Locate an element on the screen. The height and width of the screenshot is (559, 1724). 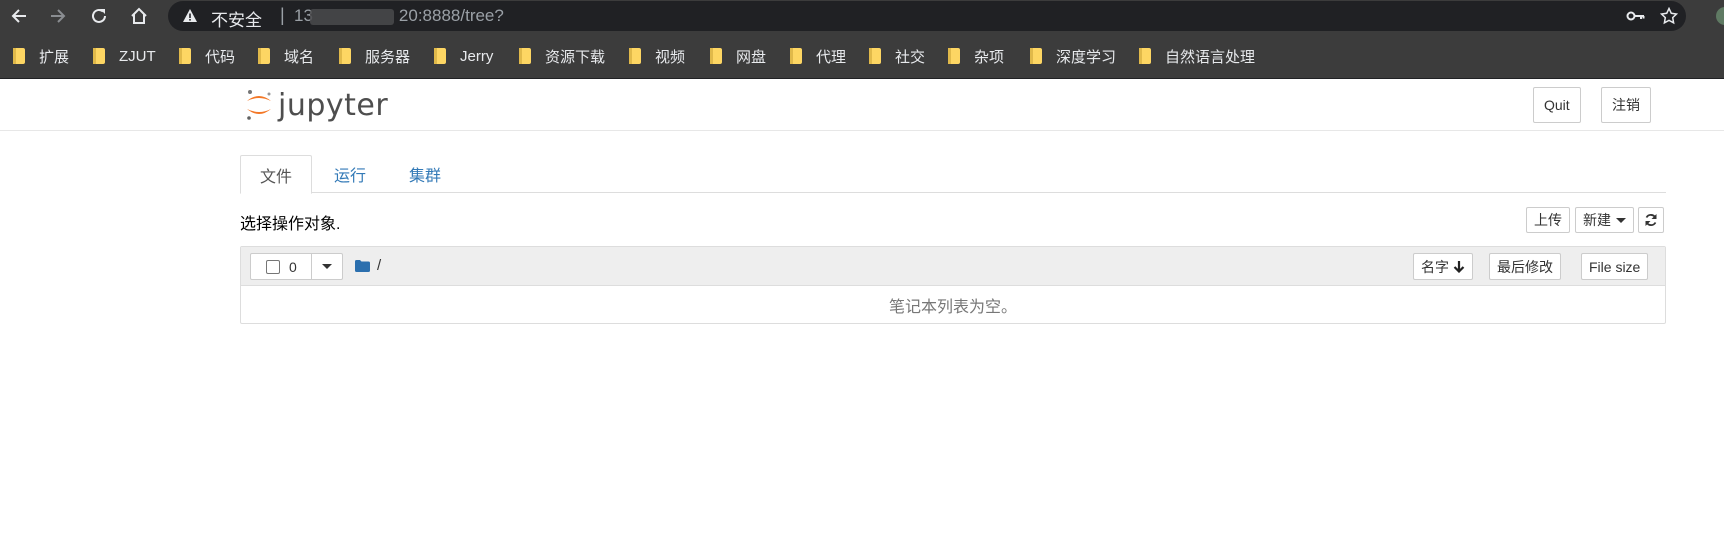
bookmark-label: 资源下载 is located at coordinates (575, 57).